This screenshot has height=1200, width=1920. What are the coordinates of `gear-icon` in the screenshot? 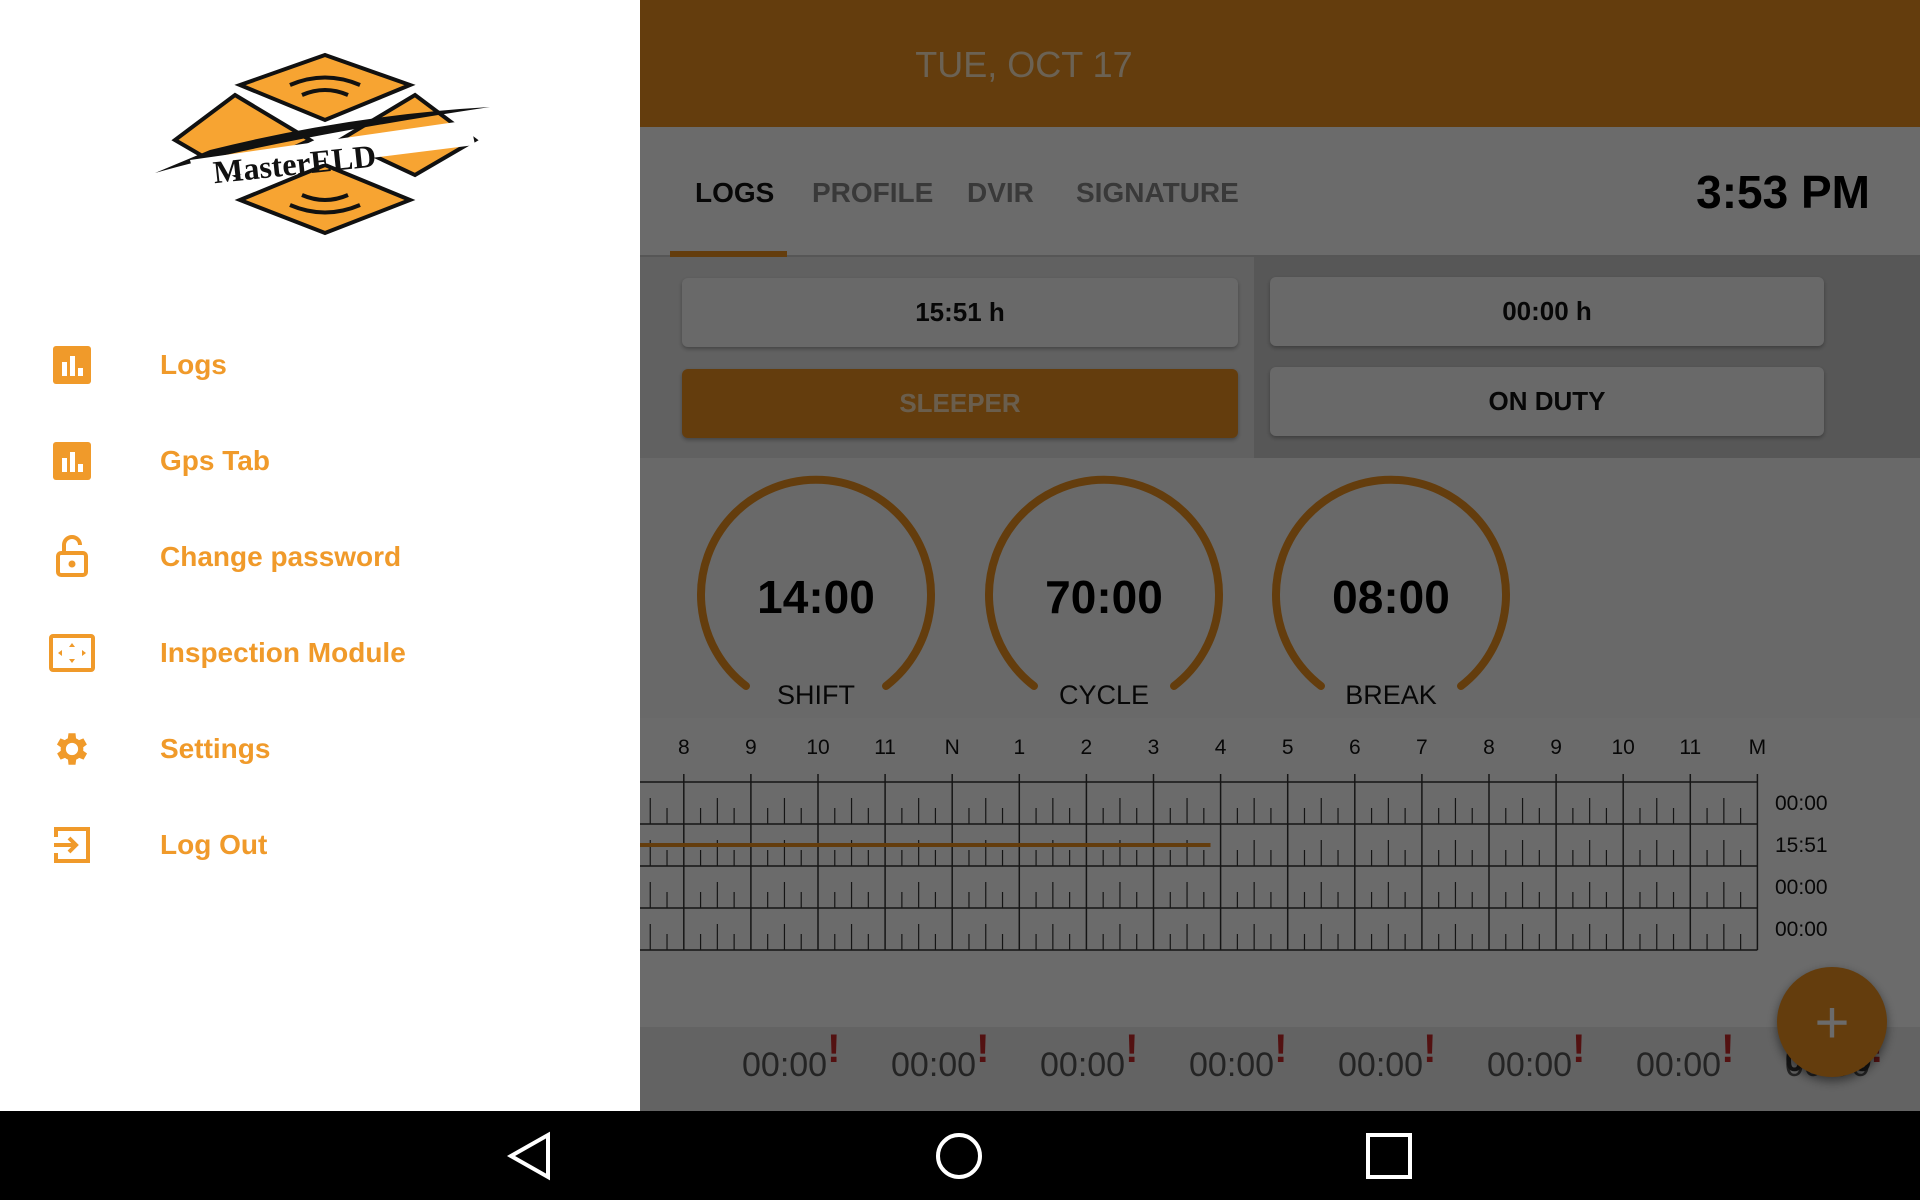 It's located at (72, 749).